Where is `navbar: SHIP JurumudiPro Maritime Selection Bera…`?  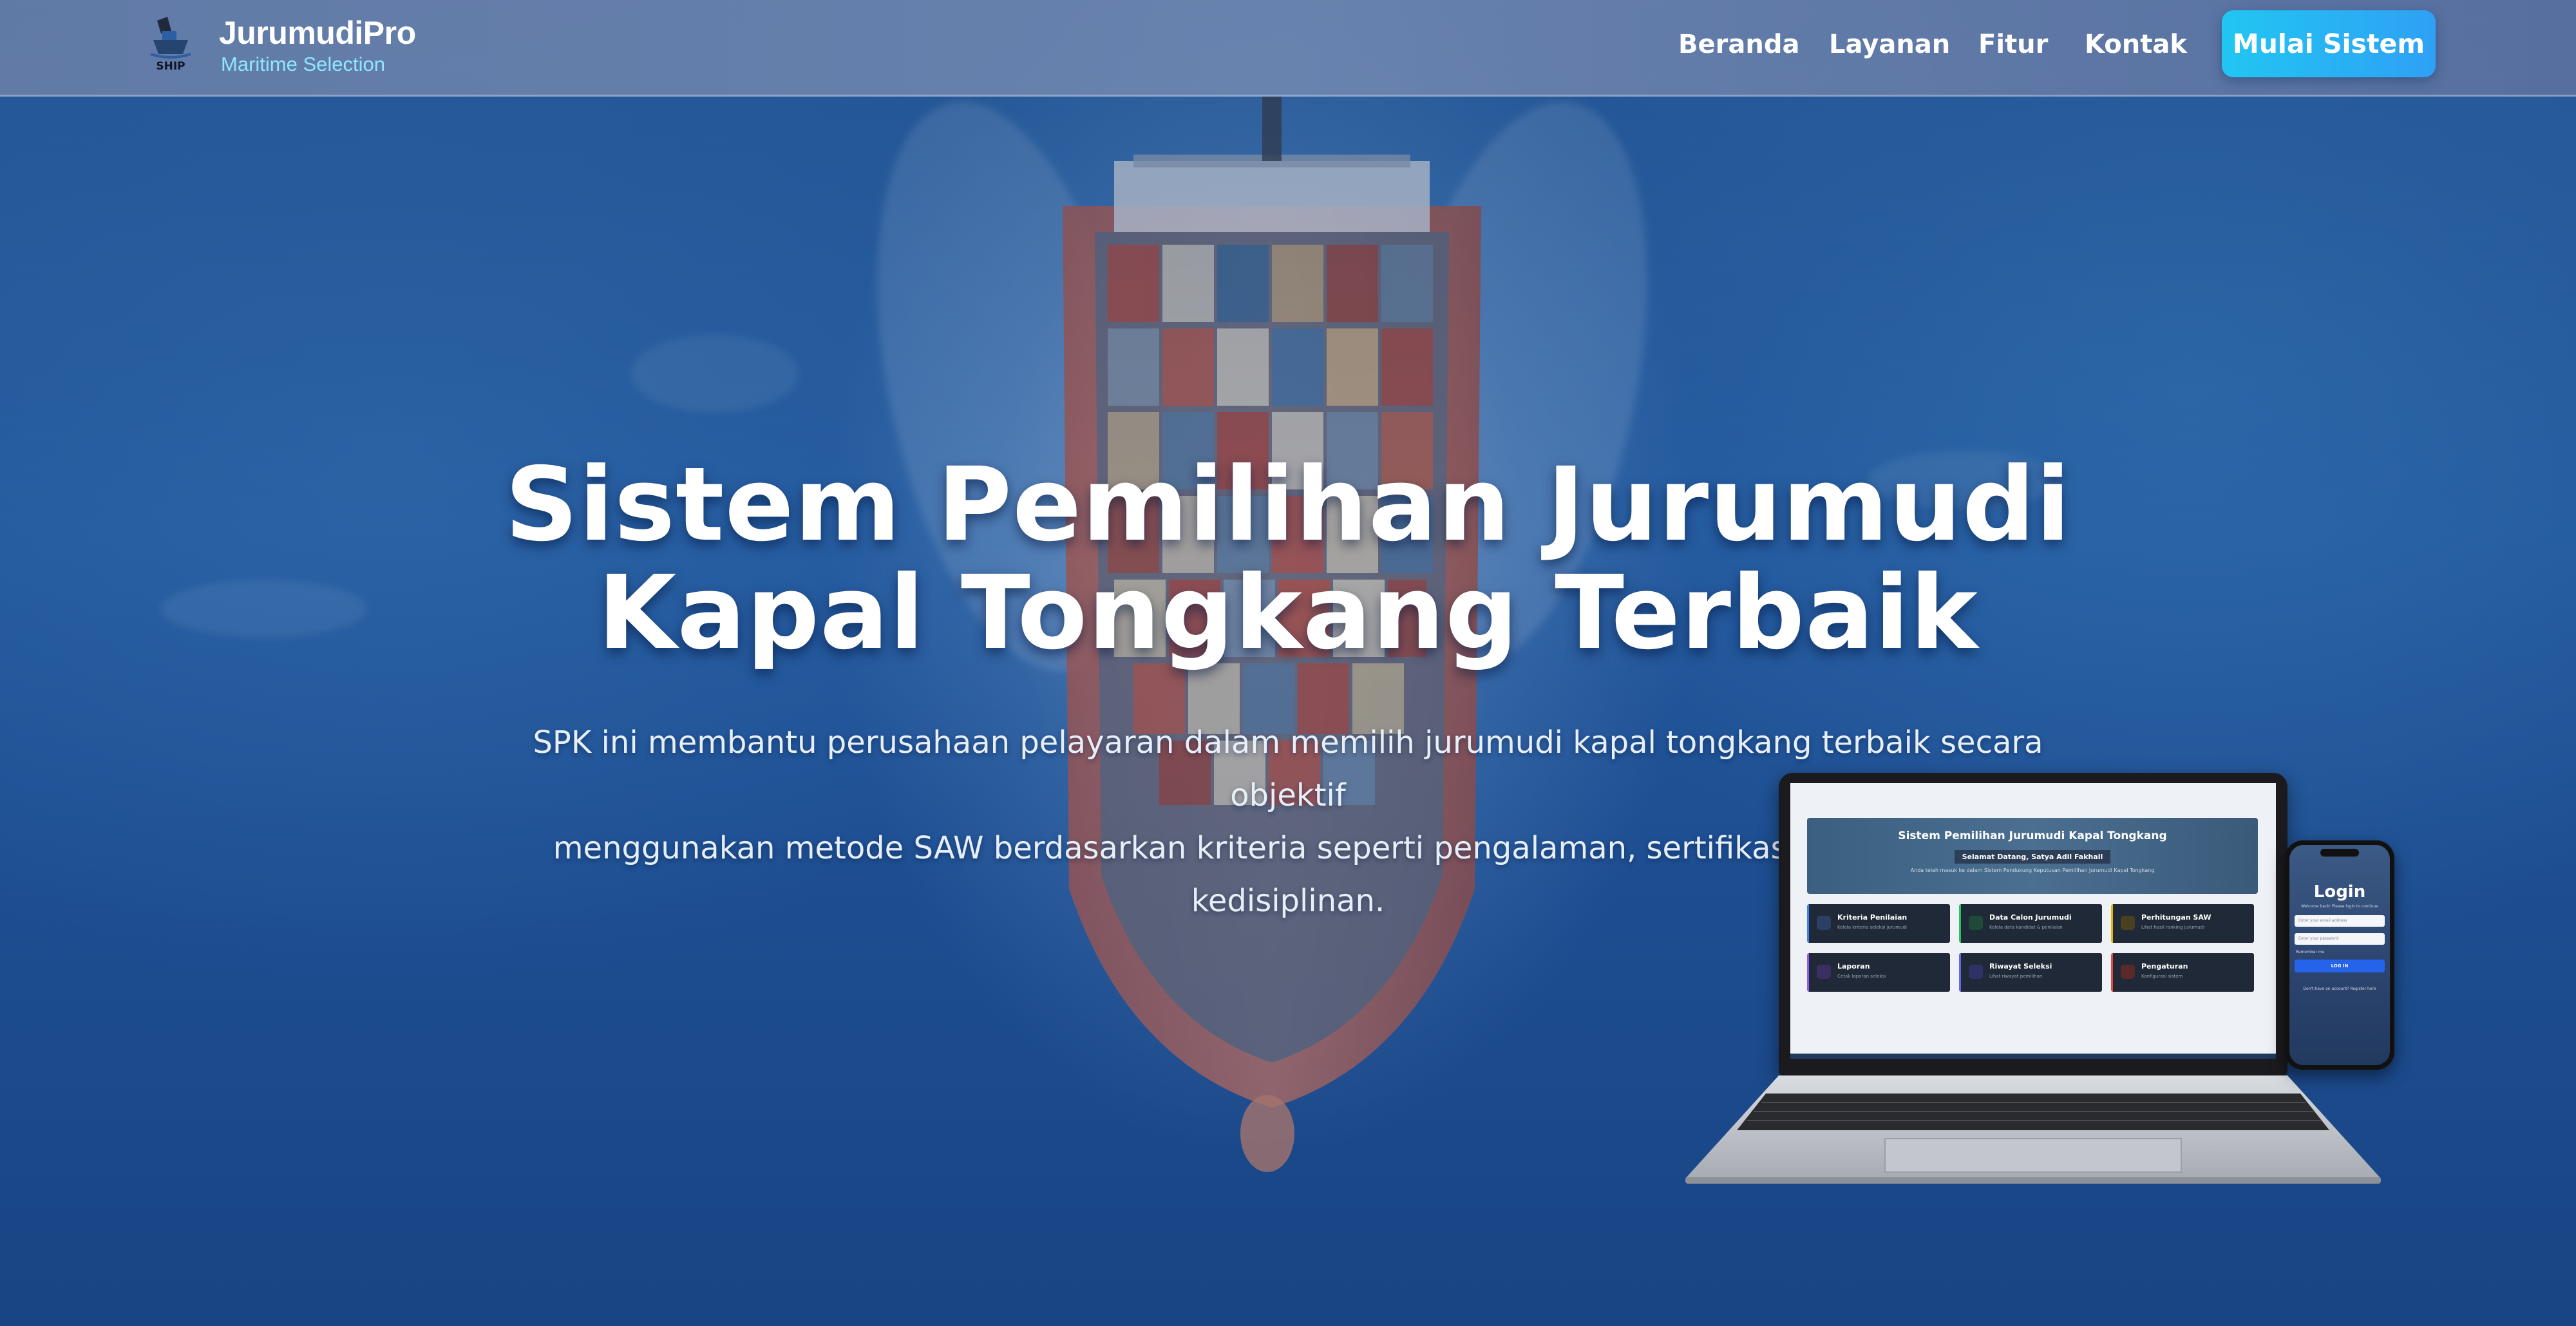
navbar: SHIP JurumudiPro Maritime Selection Bera… is located at coordinates (1288, 48).